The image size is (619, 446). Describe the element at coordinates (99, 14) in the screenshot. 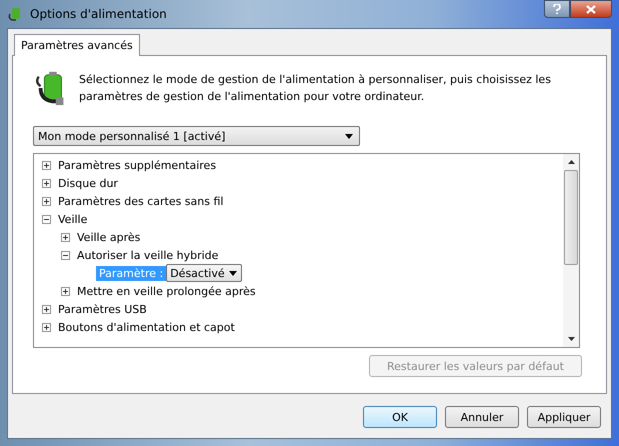

I see `window-title: Options d'alimentation` at that location.